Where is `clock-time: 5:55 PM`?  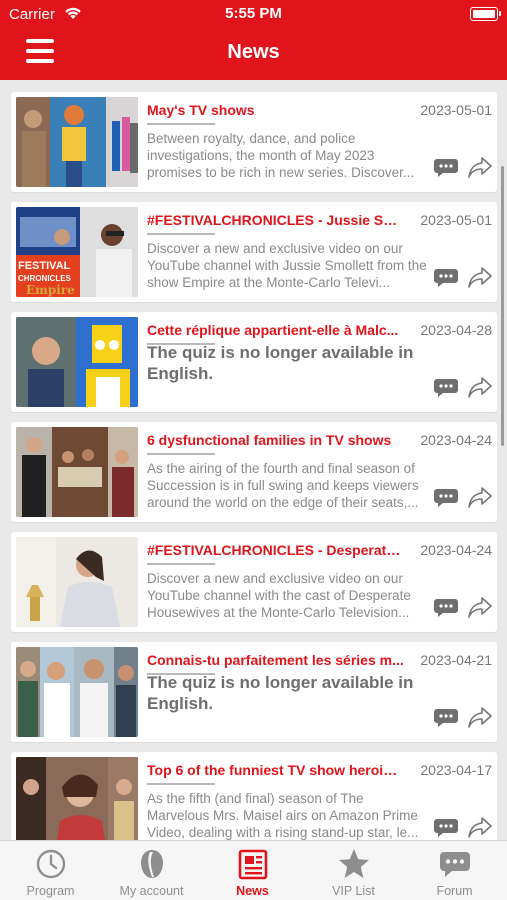 clock-time: 5:55 PM is located at coordinates (253, 13).